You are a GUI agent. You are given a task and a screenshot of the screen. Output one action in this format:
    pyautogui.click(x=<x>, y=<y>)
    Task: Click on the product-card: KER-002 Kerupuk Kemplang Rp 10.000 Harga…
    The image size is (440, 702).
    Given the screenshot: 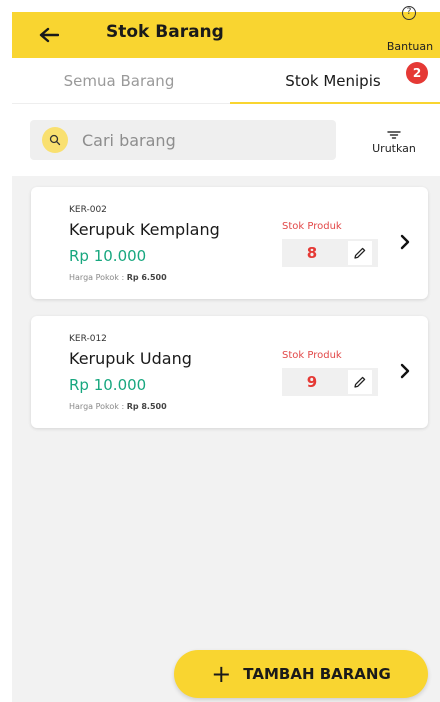 What is the action you would take?
    pyautogui.click(x=229, y=243)
    